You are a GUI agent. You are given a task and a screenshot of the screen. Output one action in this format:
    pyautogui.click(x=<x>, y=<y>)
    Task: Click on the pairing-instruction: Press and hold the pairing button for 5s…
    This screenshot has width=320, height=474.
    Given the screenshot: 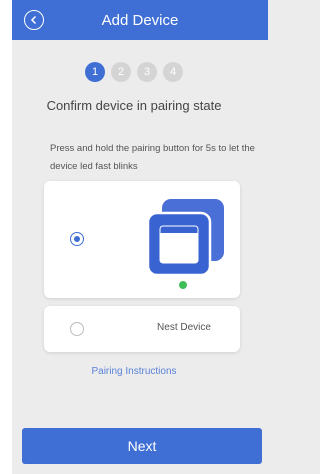 What is the action you would take?
    pyautogui.click(x=152, y=157)
    